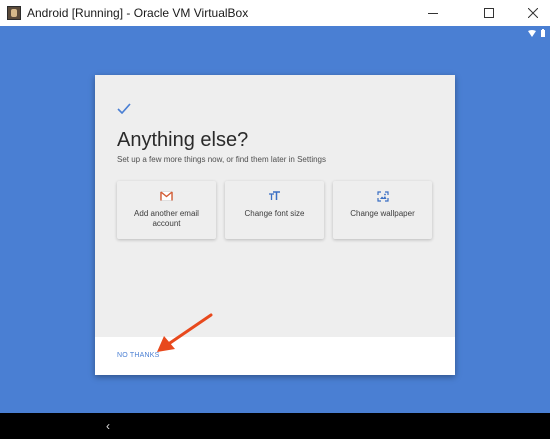  What do you see at coordinates (14, 13) in the screenshot?
I see `virtualbox-vm-icon` at bounding box center [14, 13].